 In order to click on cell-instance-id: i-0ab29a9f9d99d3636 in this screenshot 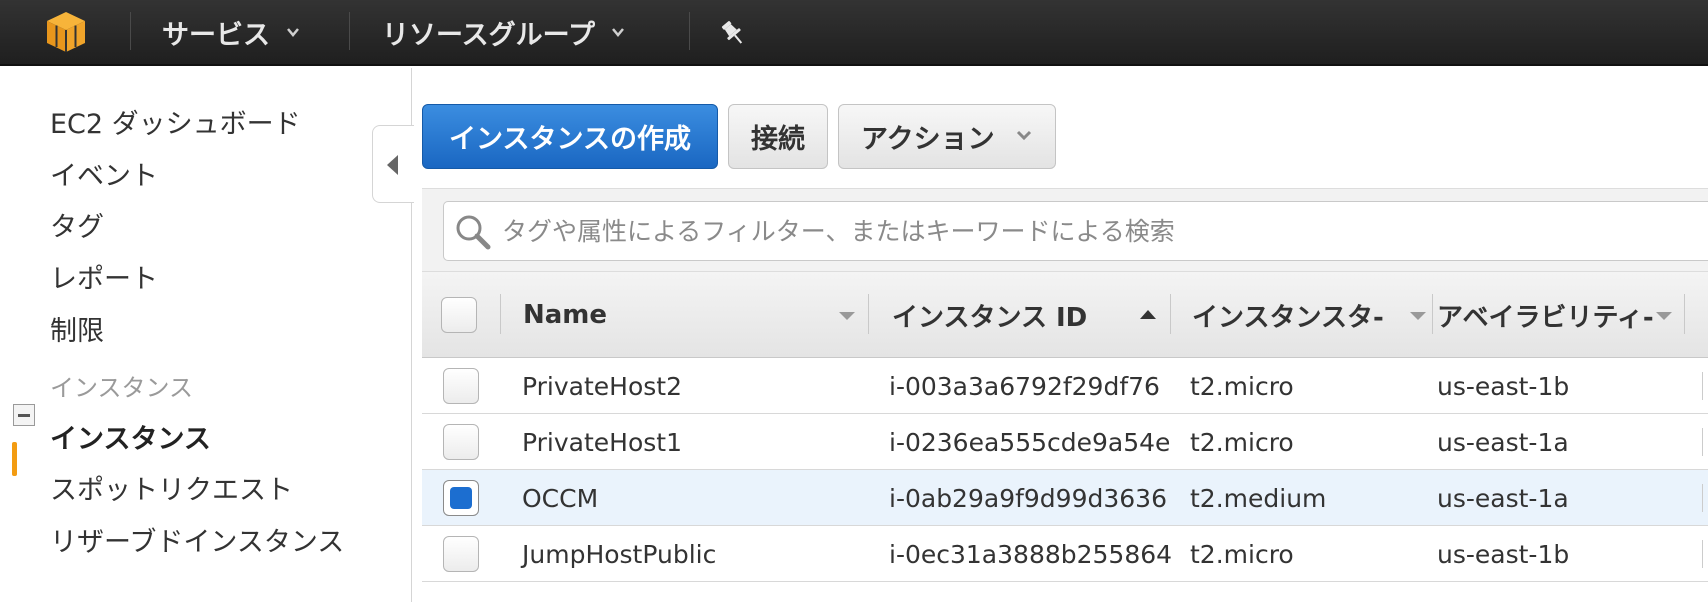, I will do `click(1028, 498)`.